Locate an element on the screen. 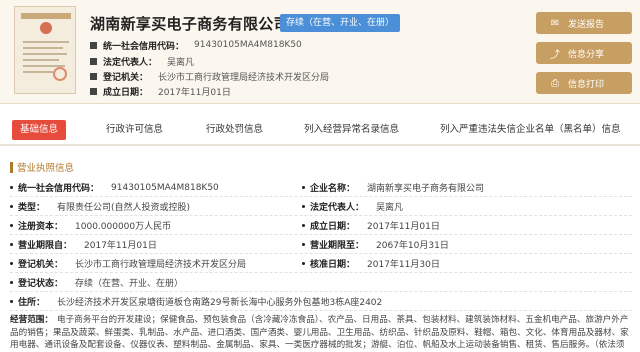  capital-value: 1000.000000万人民币 is located at coordinates (123, 227).